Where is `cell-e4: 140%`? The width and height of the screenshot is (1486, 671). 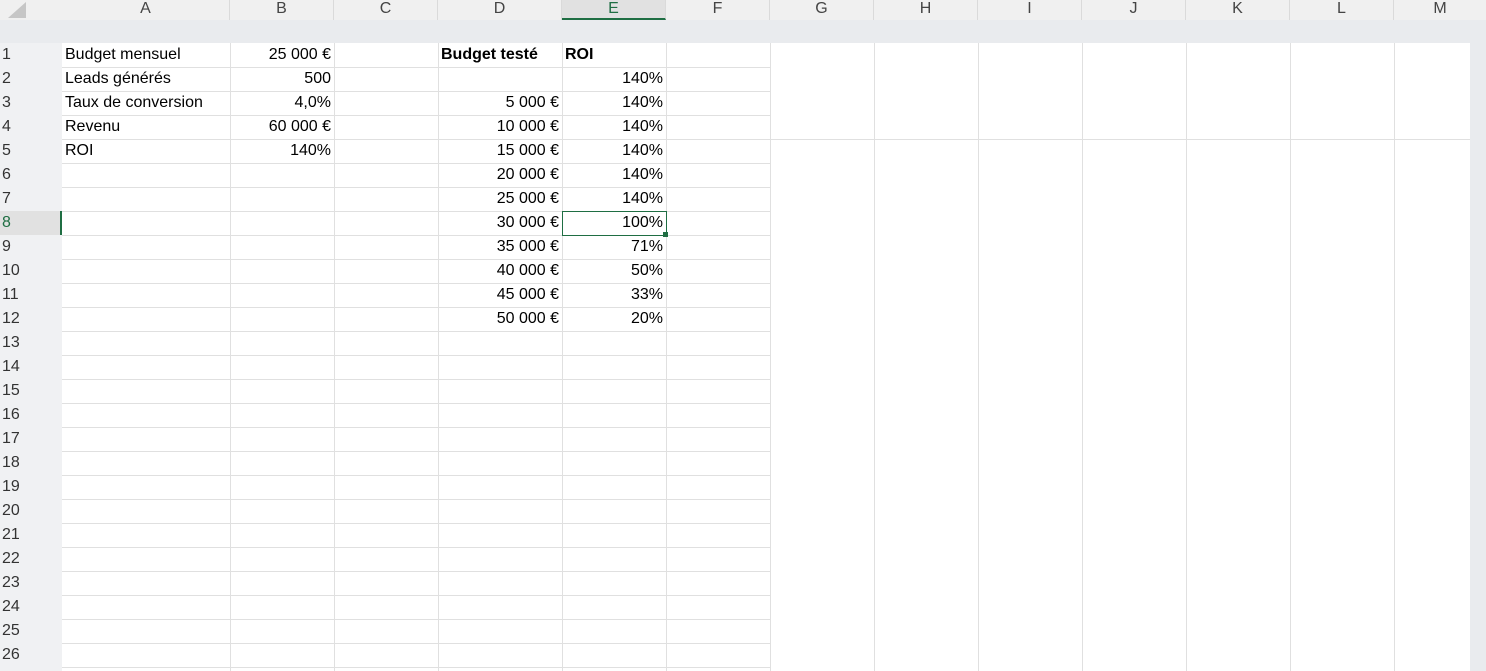
cell-e4: 140% is located at coordinates (614, 127).